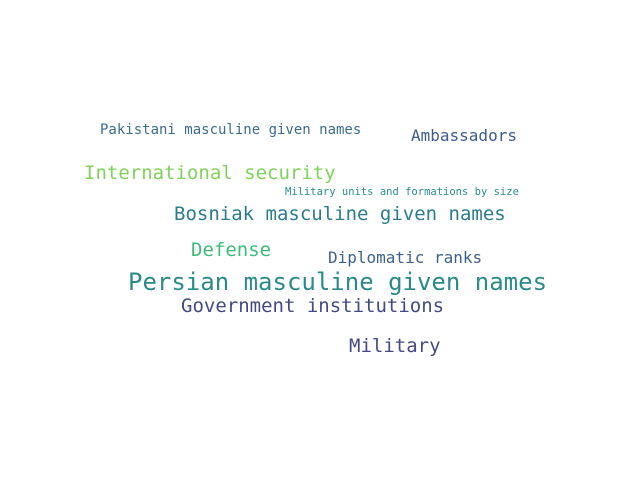  What do you see at coordinates (395, 346) in the screenshot?
I see `word-military: Military` at bounding box center [395, 346].